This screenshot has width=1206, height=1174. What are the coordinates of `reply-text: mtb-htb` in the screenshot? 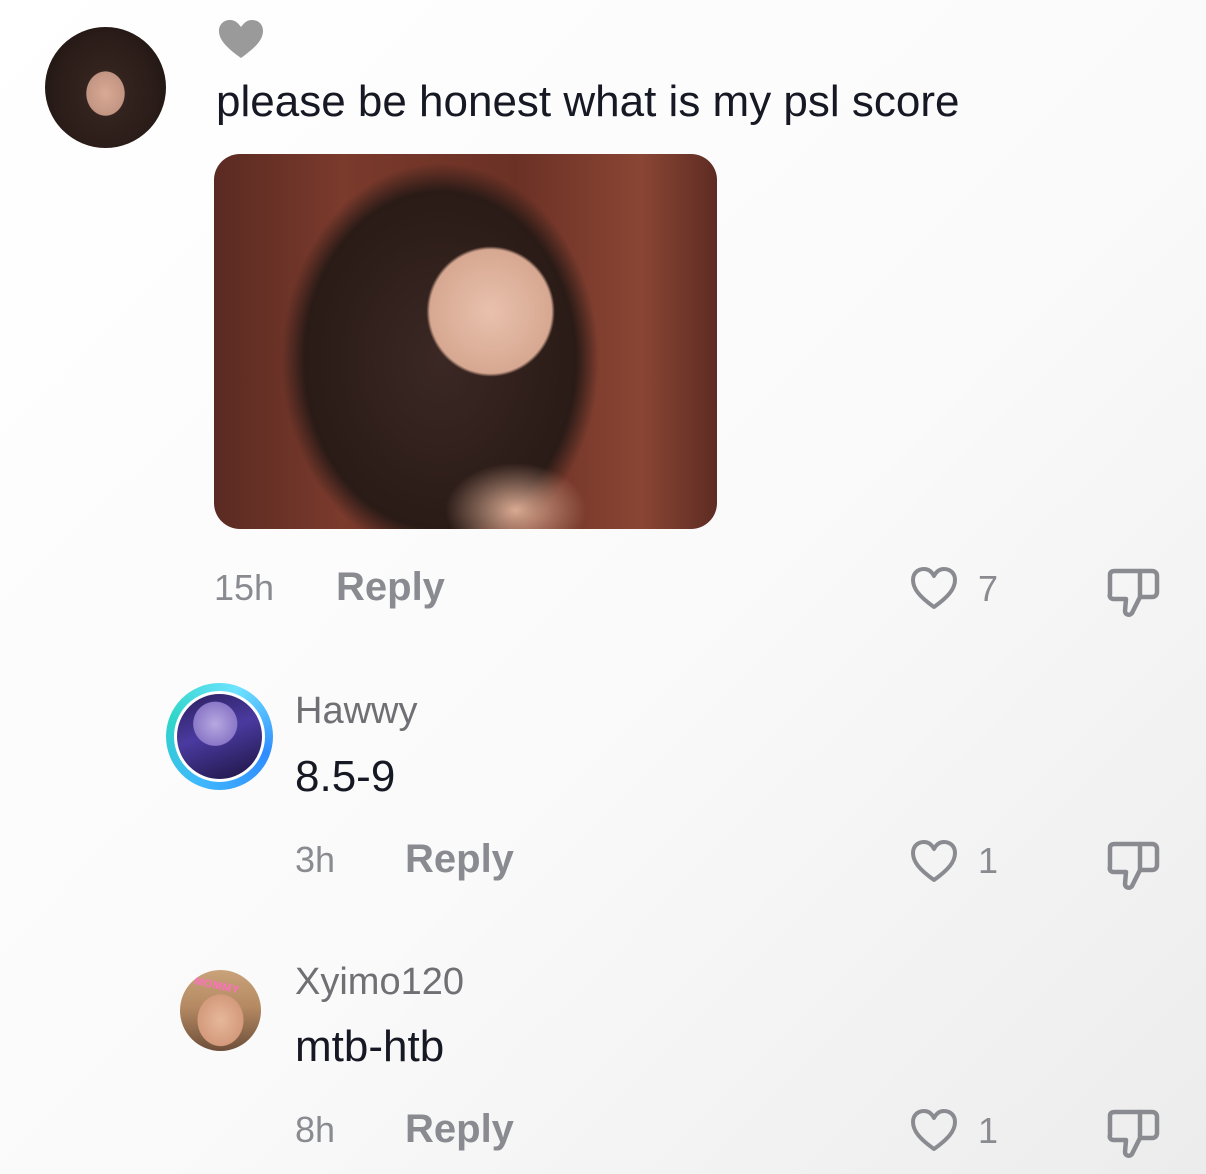 It's located at (370, 1046).